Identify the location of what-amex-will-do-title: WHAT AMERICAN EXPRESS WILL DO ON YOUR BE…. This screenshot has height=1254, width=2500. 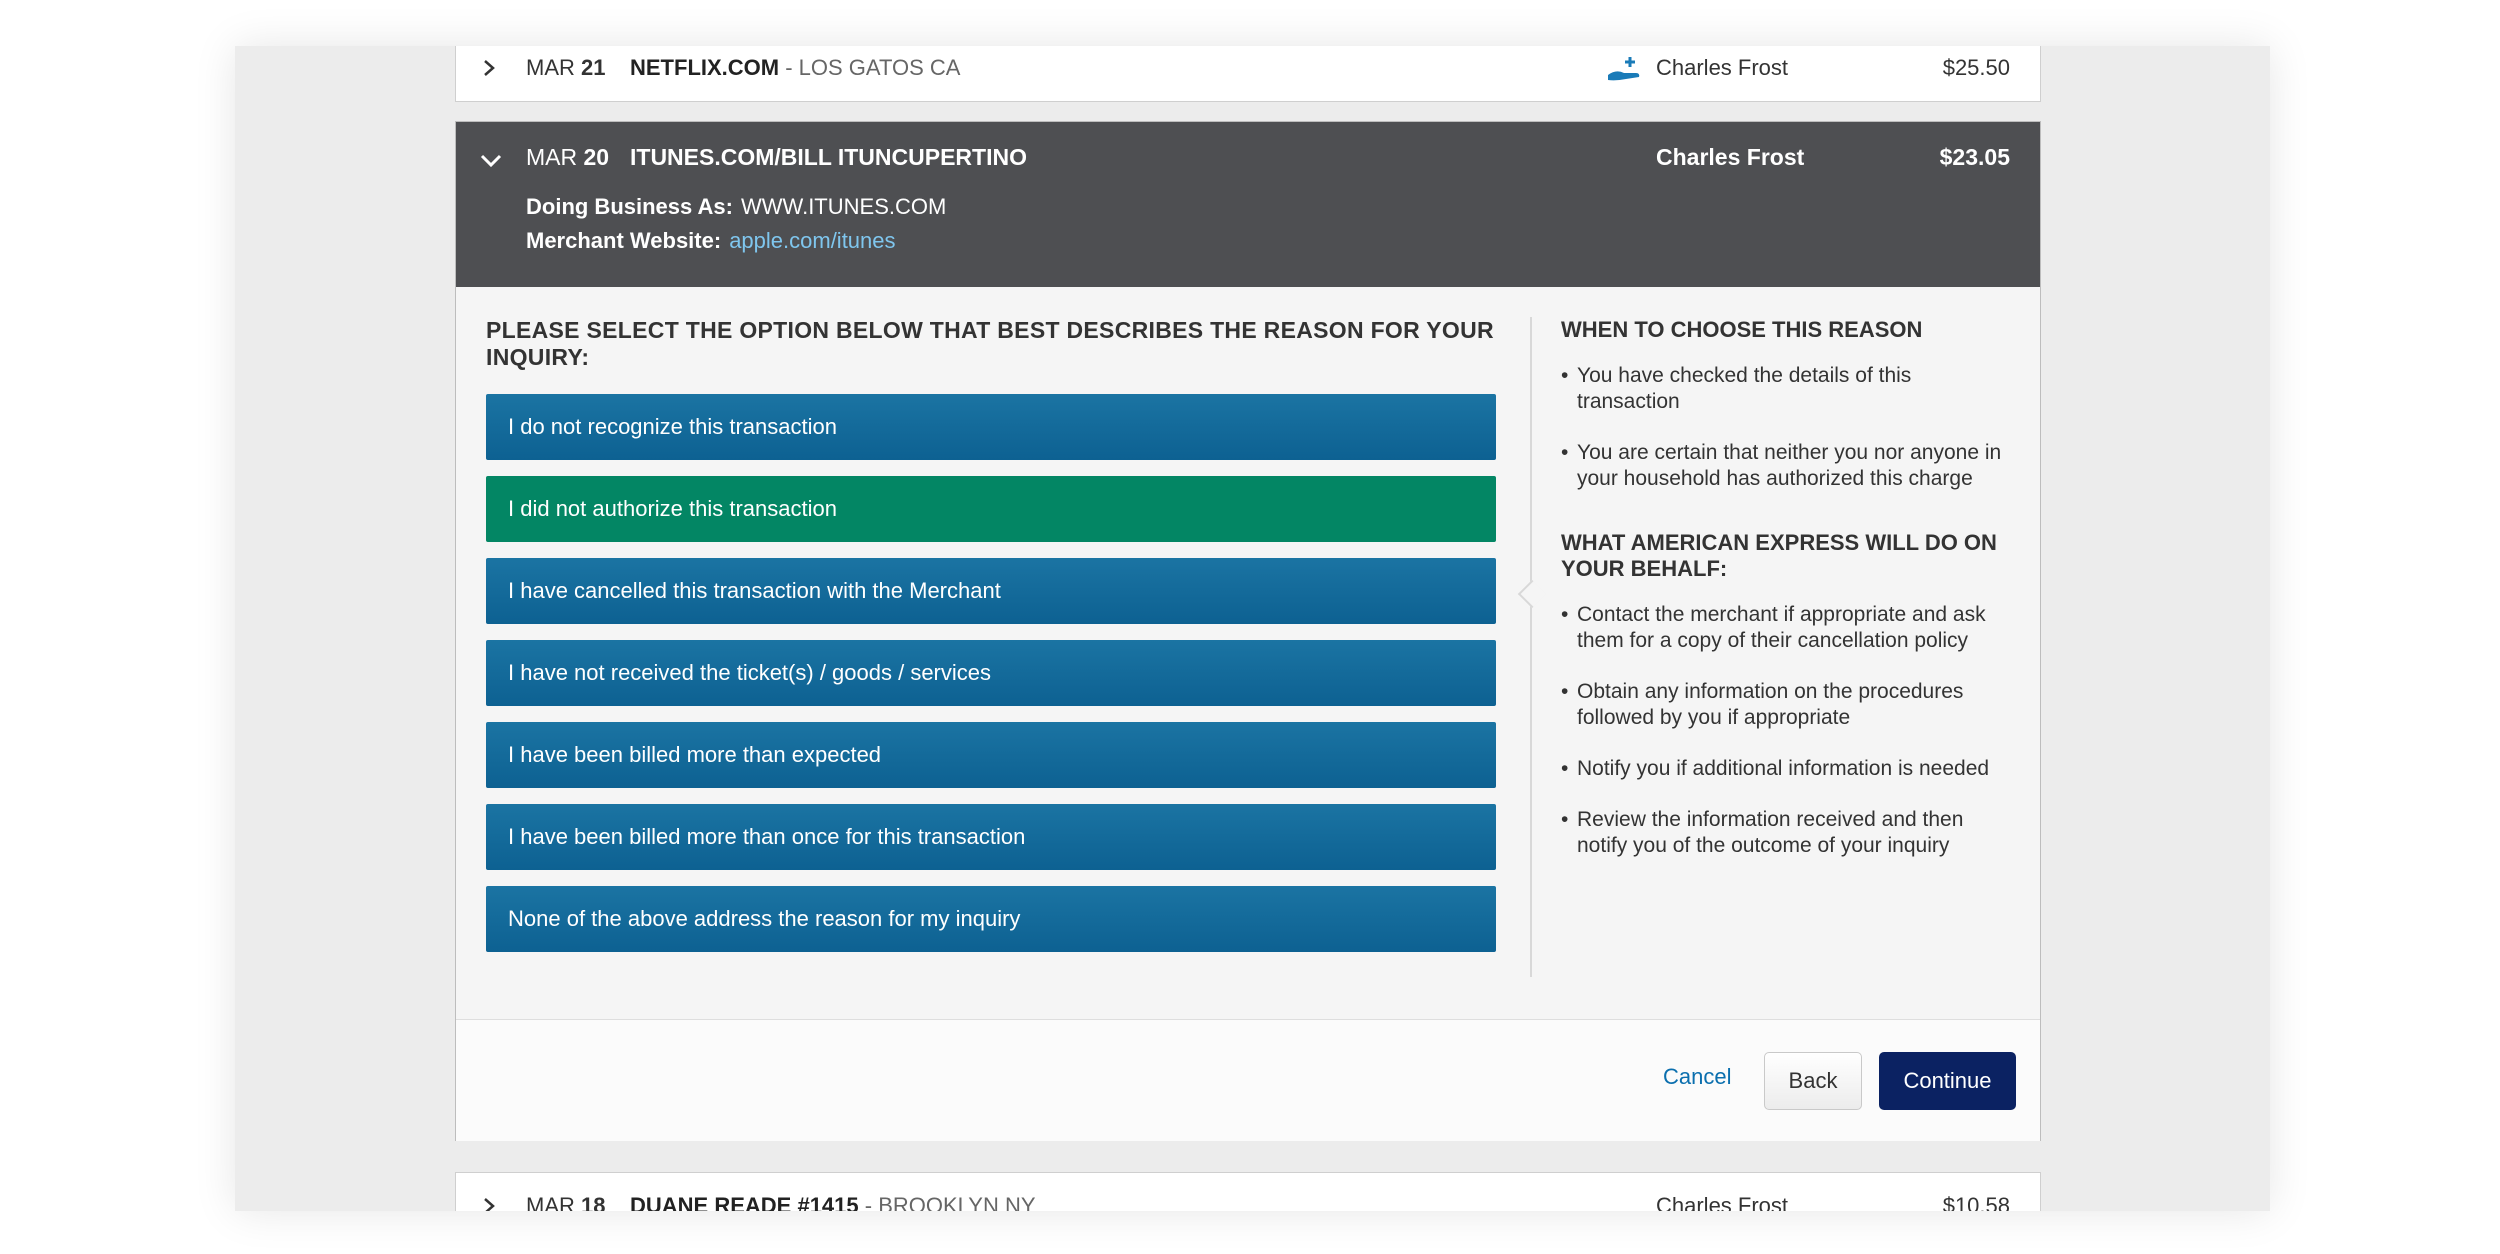
(1779, 555).